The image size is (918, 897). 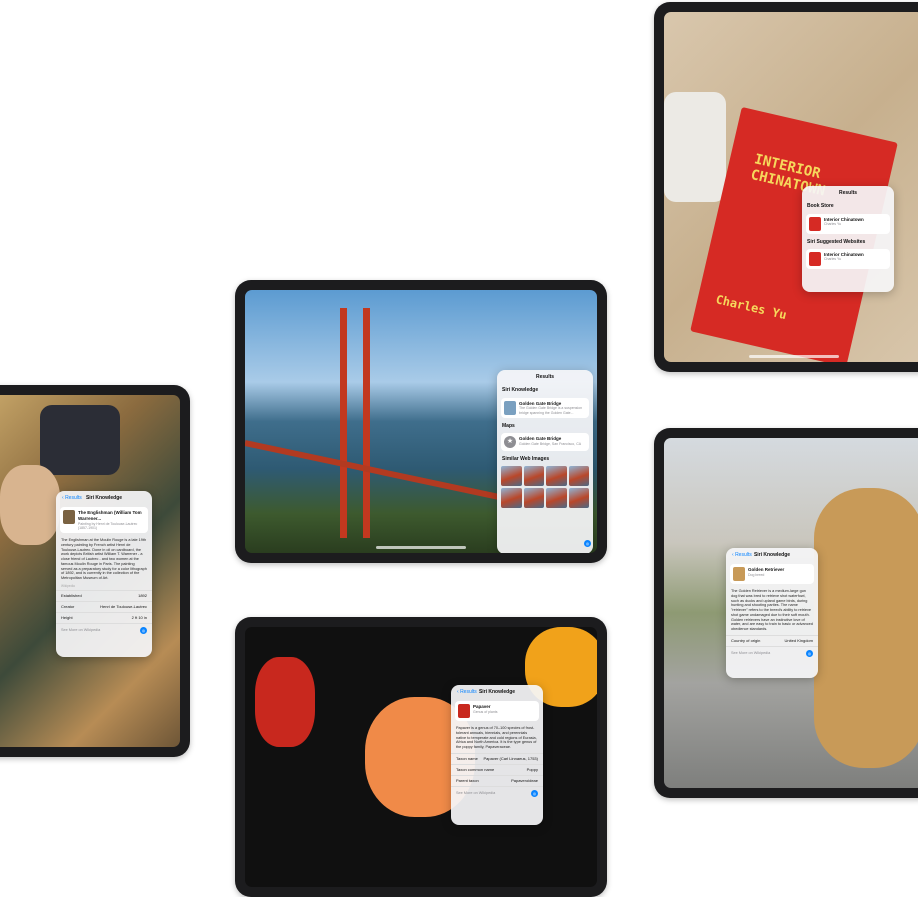 What do you see at coordinates (836, 241) in the screenshot?
I see `section-label: Siri Suggested Websites` at bounding box center [836, 241].